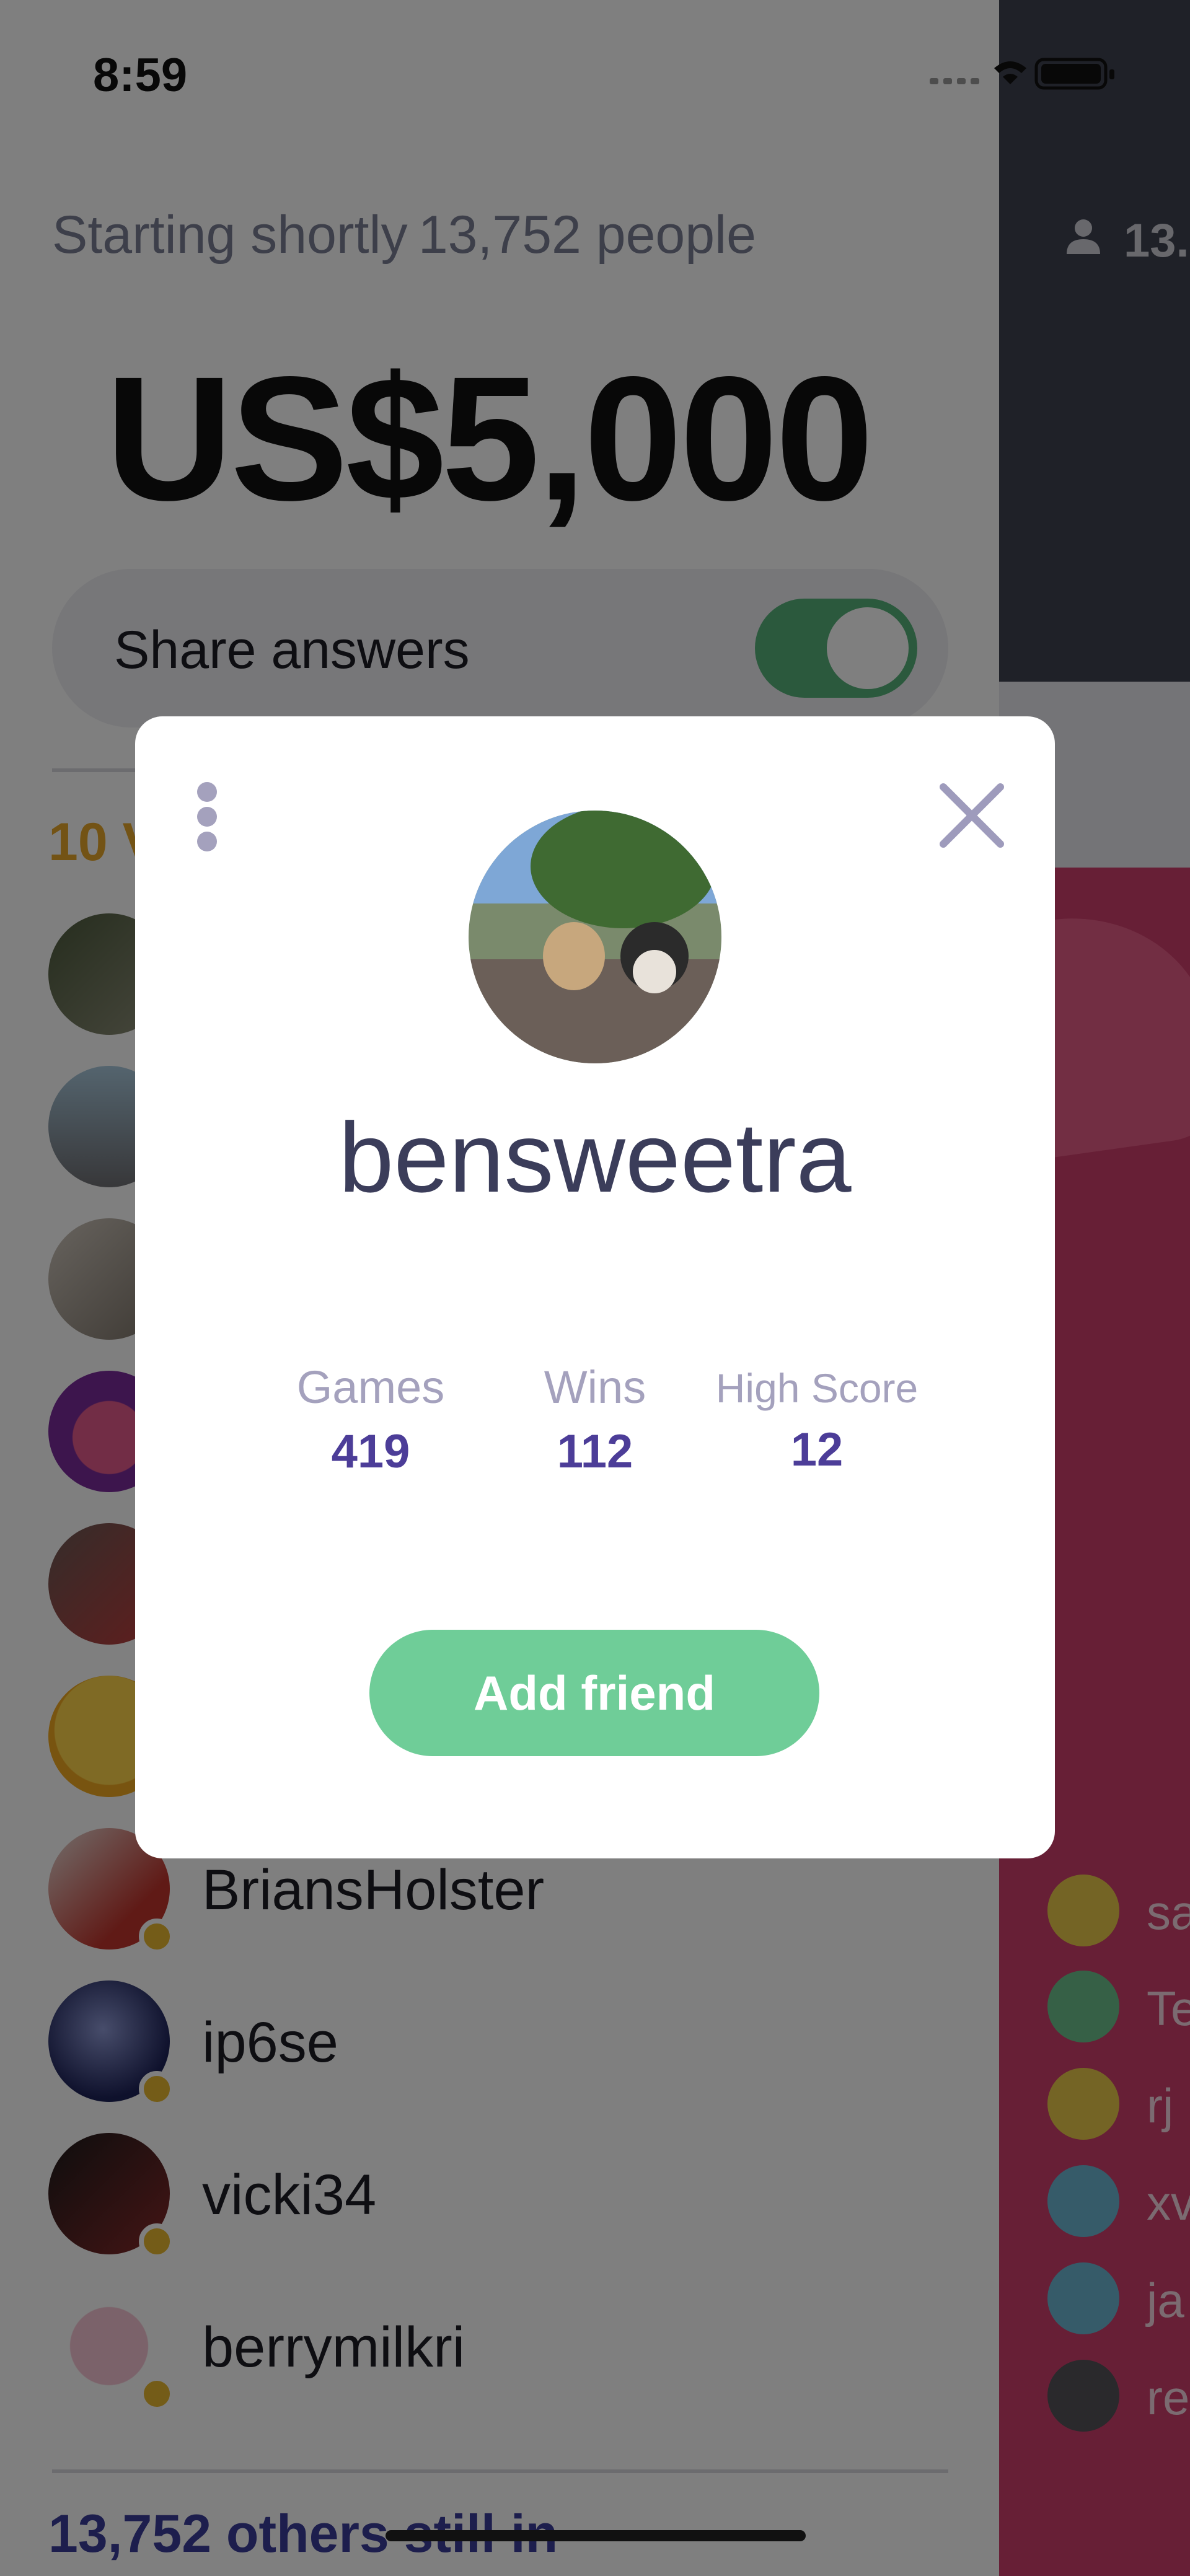 Image resolution: width=1190 pixels, height=2576 pixels. I want to click on home-indicator, so click(596, 2535).